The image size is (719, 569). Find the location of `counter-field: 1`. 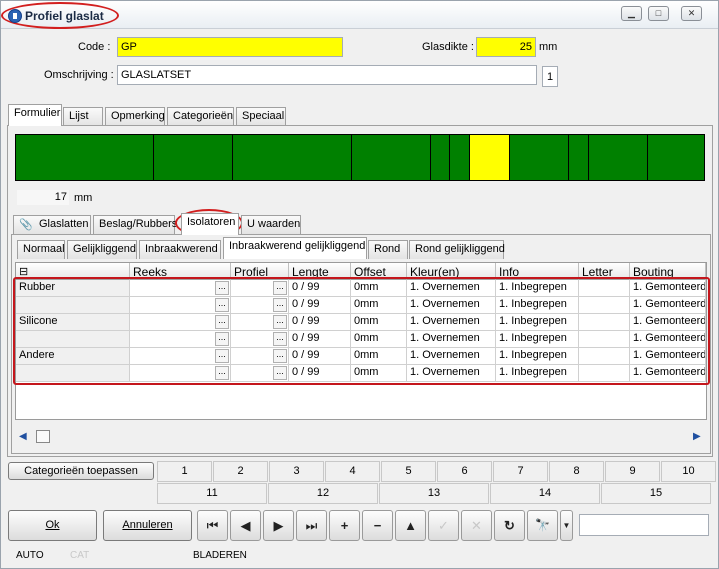

counter-field: 1 is located at coordinates (550, 76).